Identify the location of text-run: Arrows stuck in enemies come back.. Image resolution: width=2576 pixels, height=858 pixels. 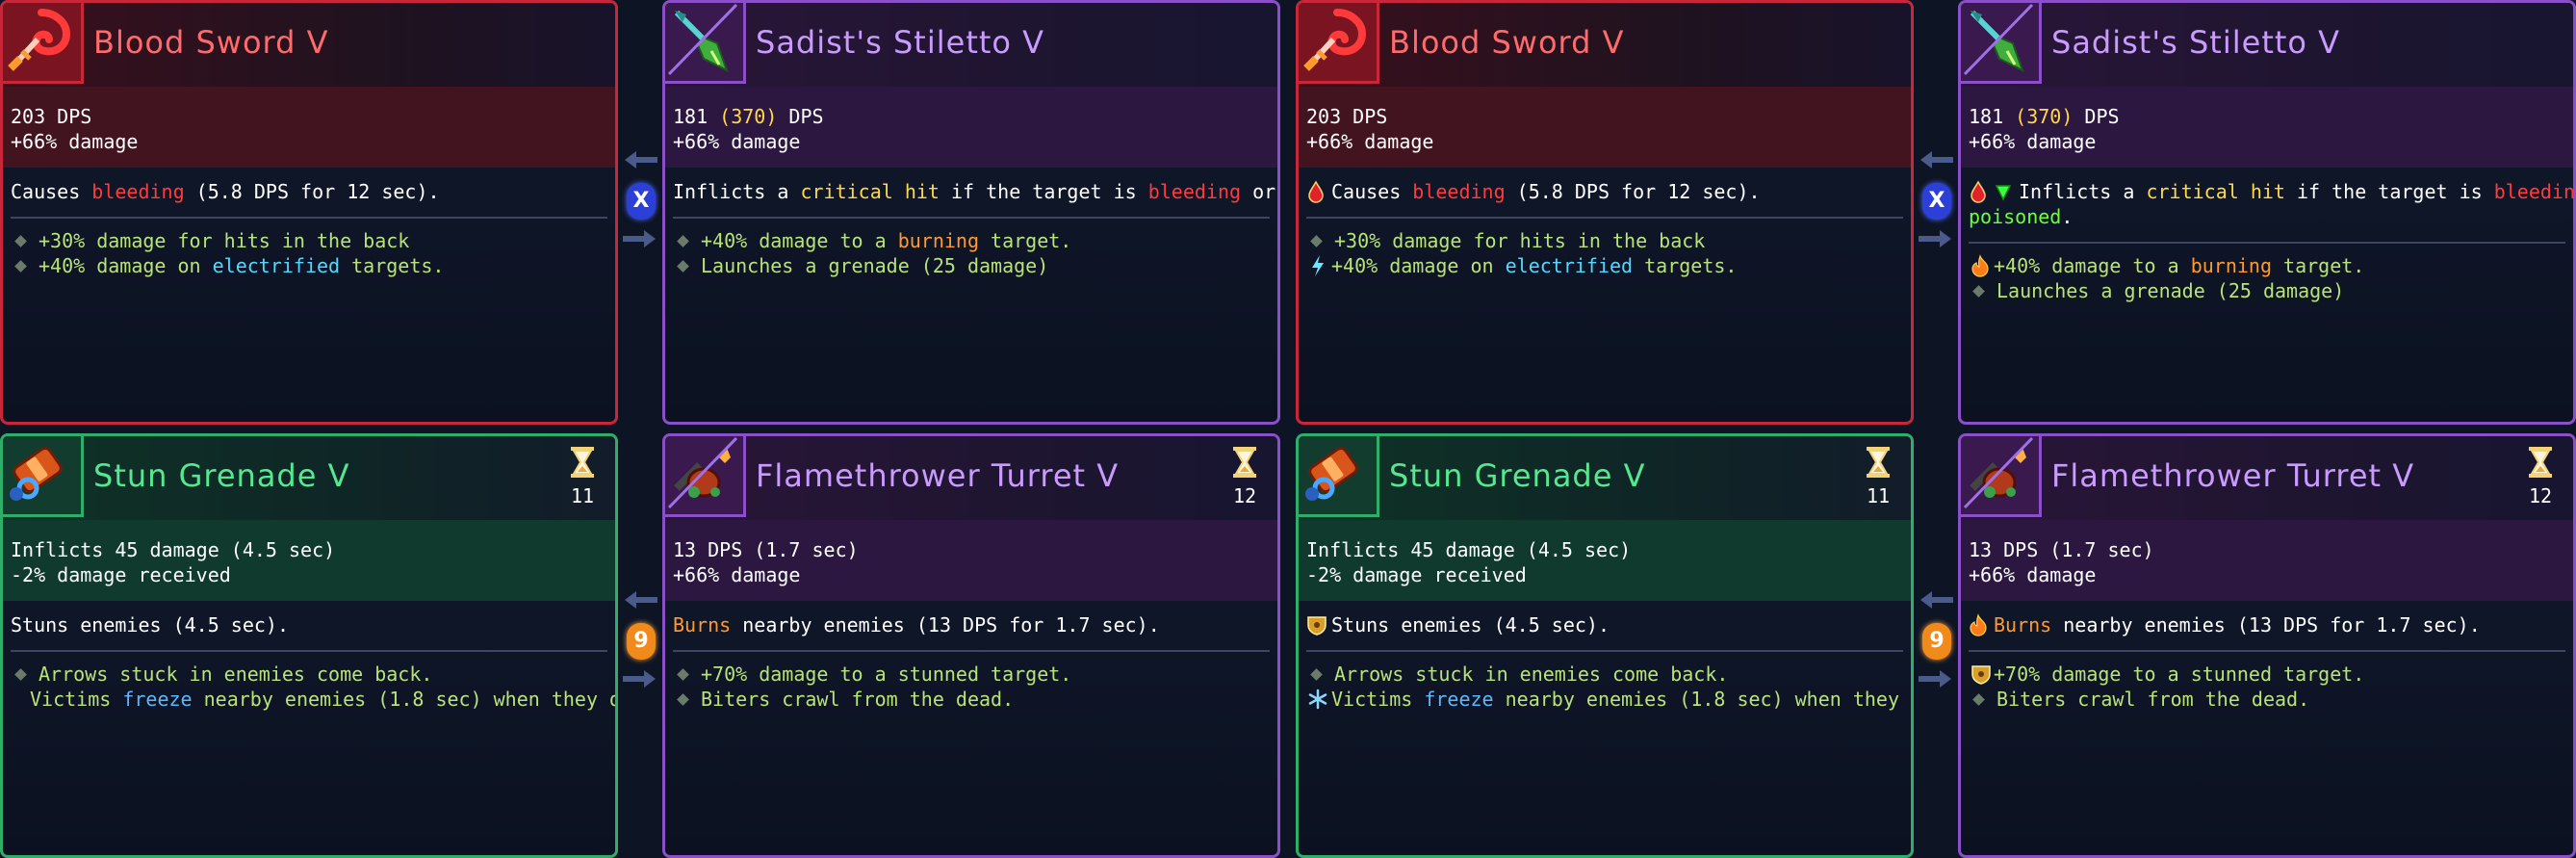
(1532, 674).